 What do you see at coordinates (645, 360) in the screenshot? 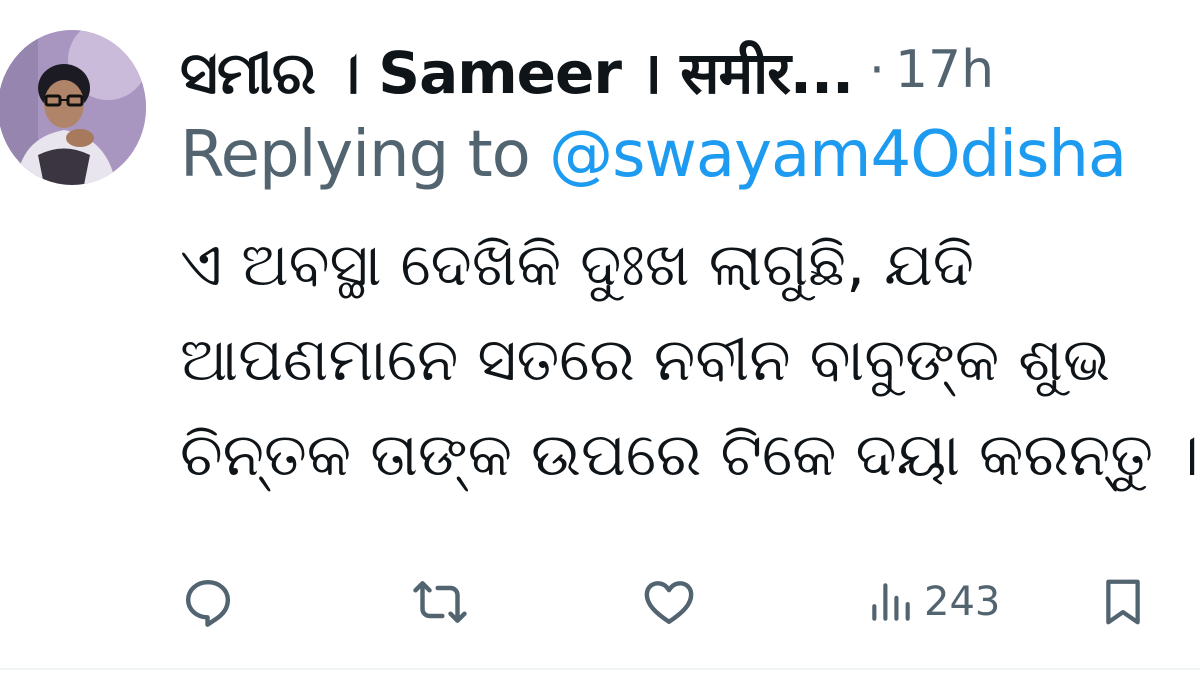
I see `tweet-text-line: ଆପଣମାନେ ସତରେ ନବୀନ ବାବୁଙ୍କ ଶୁଭ` at bounding box center [645, 360].